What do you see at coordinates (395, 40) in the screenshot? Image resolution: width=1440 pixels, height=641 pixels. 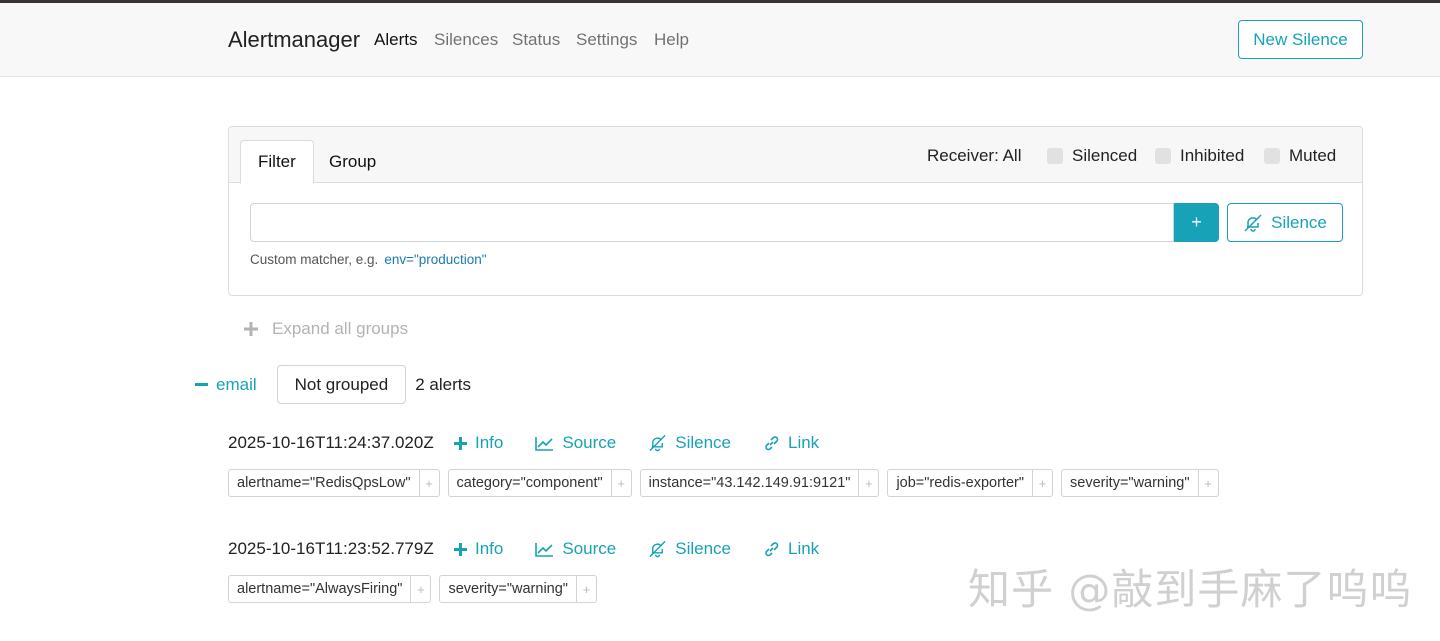 I see `nav-alerts: Alerts` at bounding box center [395, 40].